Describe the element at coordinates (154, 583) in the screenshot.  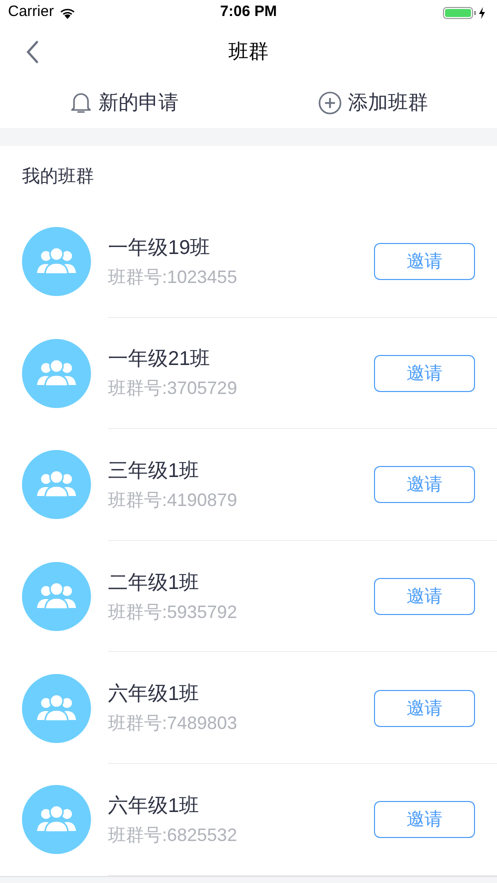
I see `group-name: 二年级1班` at that location.